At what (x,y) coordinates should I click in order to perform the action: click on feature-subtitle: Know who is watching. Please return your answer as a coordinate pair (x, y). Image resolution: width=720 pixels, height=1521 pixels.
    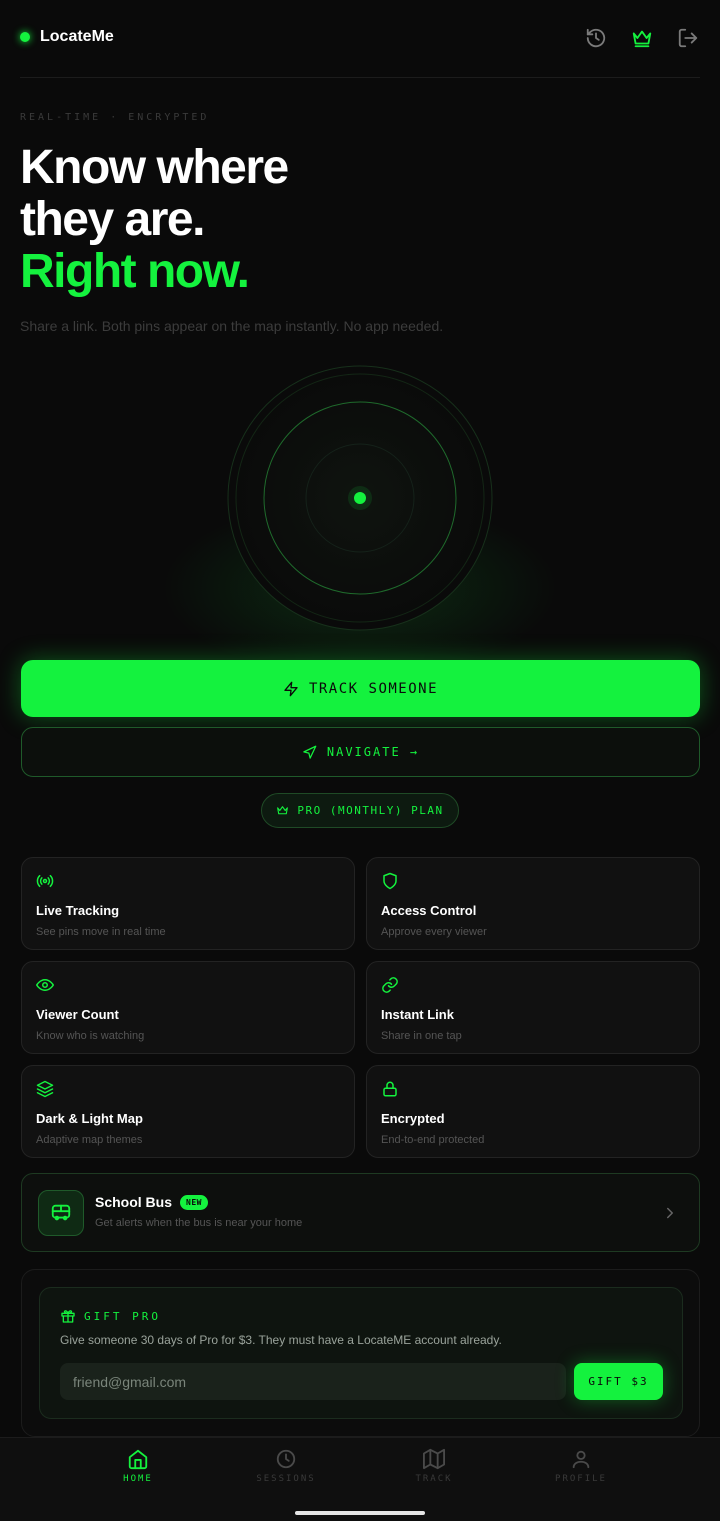
    Looking at the image, I should click on (90, 1036).